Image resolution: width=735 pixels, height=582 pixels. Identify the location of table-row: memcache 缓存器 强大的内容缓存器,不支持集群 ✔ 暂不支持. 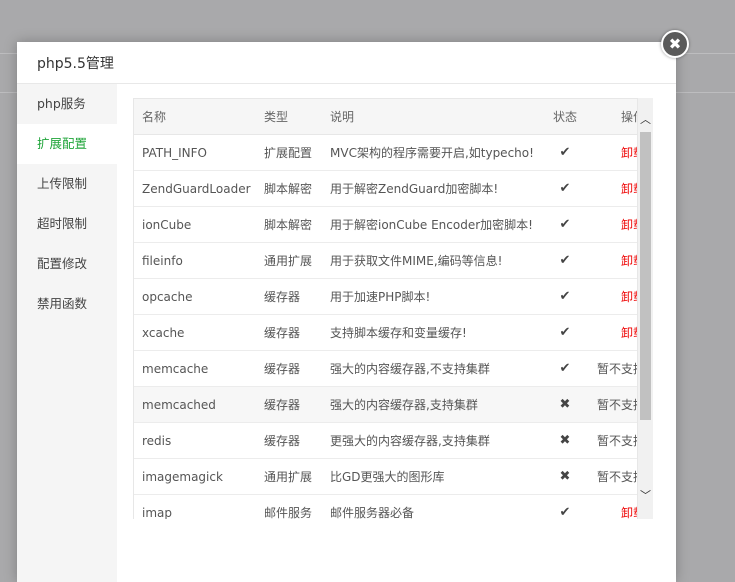
(385, 368).